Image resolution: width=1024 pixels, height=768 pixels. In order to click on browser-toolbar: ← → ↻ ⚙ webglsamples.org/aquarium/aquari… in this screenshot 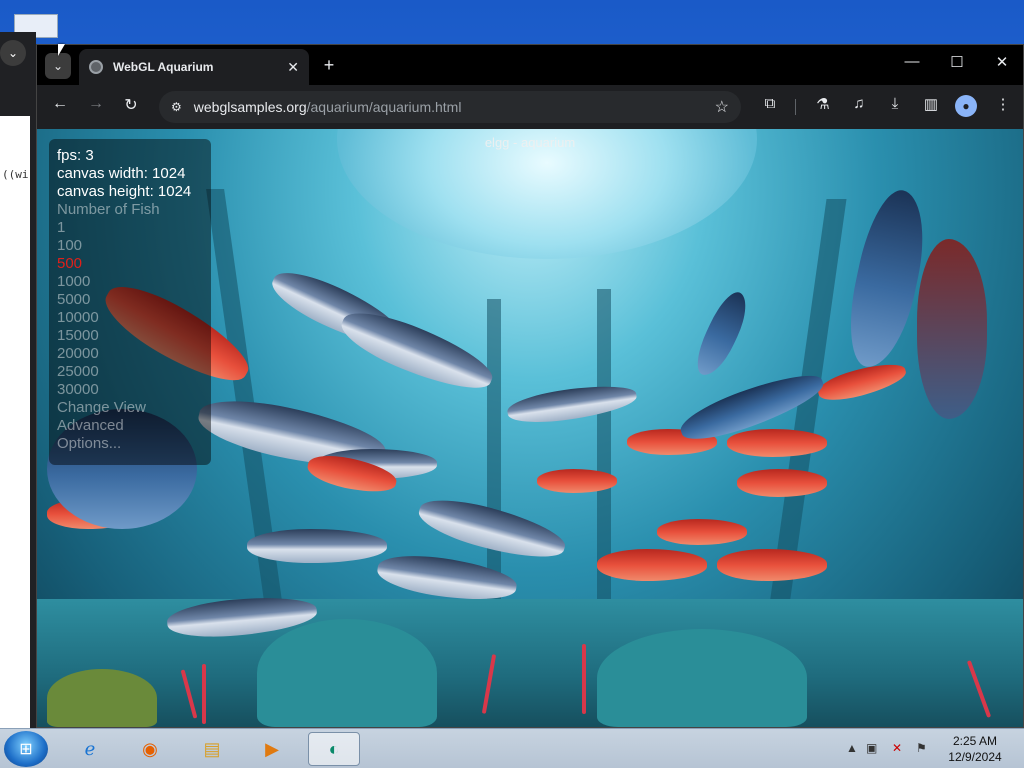, I will do `click(530, 107)`.